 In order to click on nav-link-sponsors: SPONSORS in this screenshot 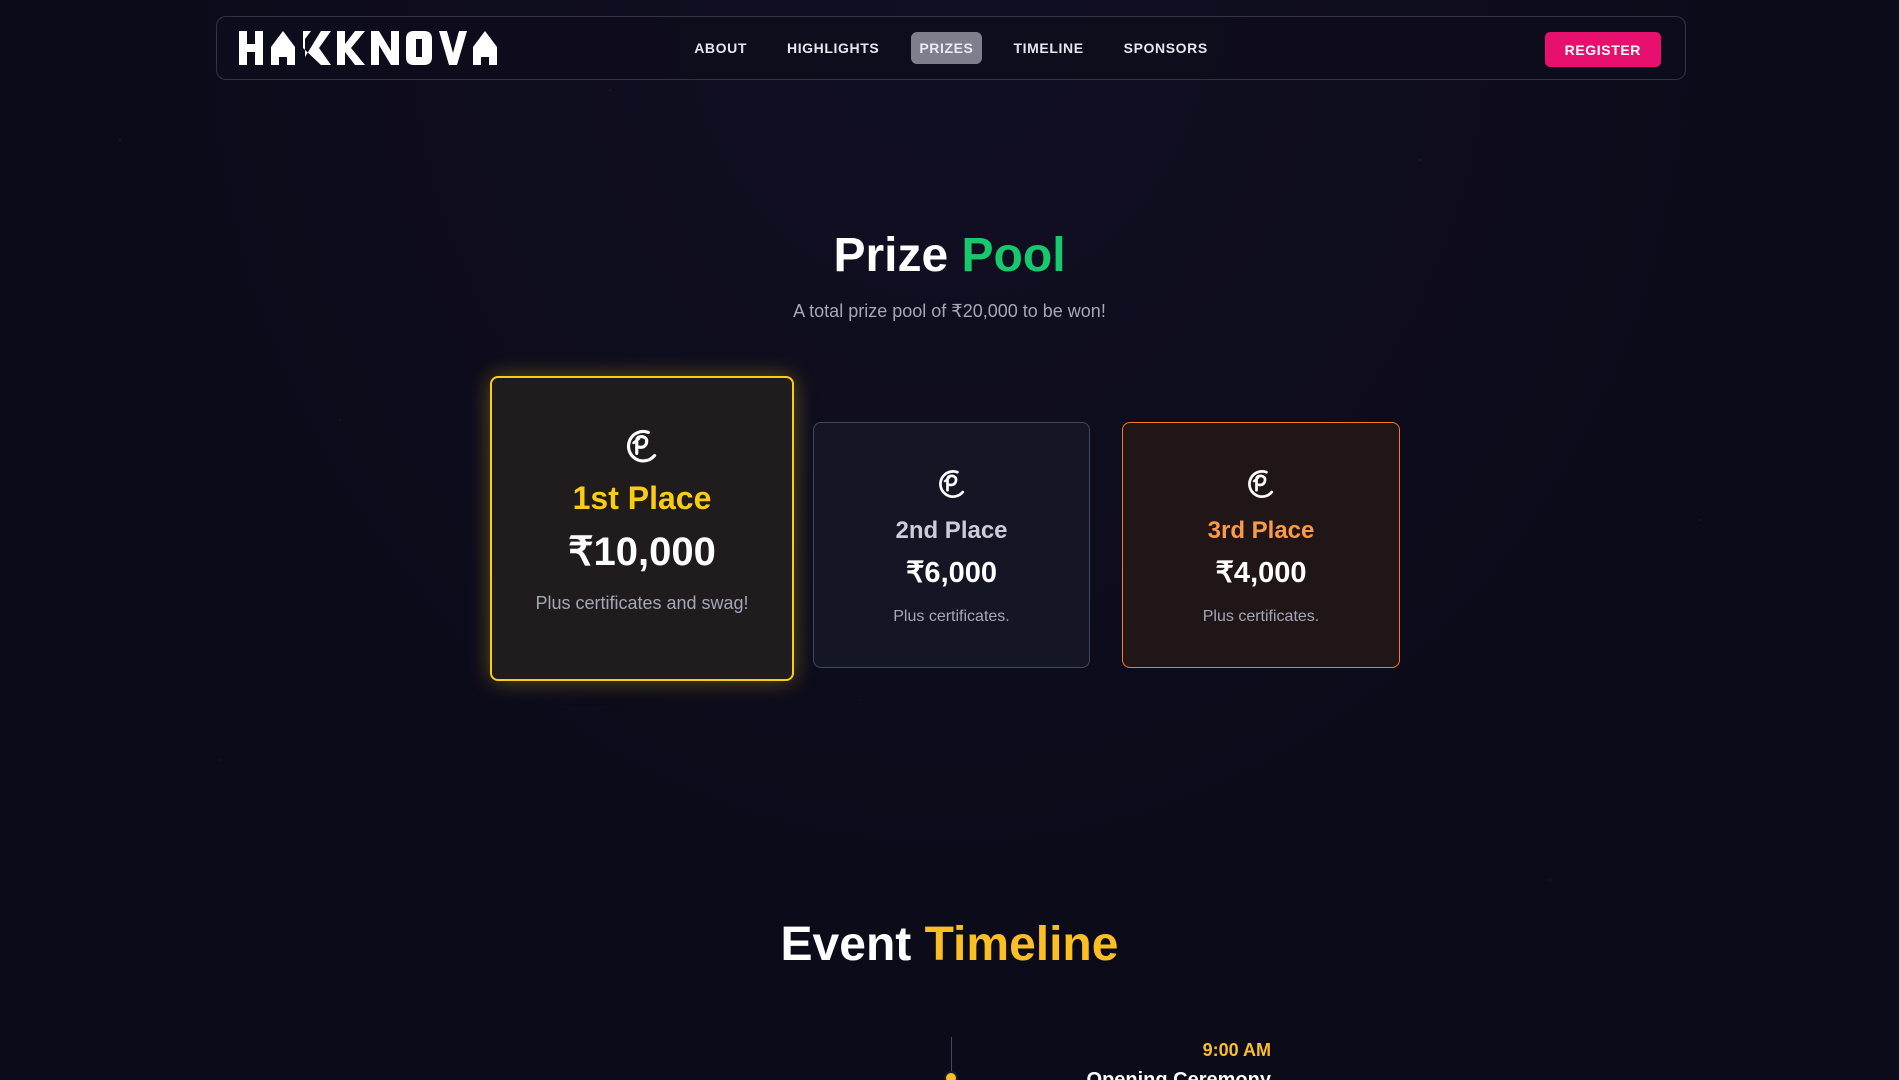, I will do `click(1166, 48)`.